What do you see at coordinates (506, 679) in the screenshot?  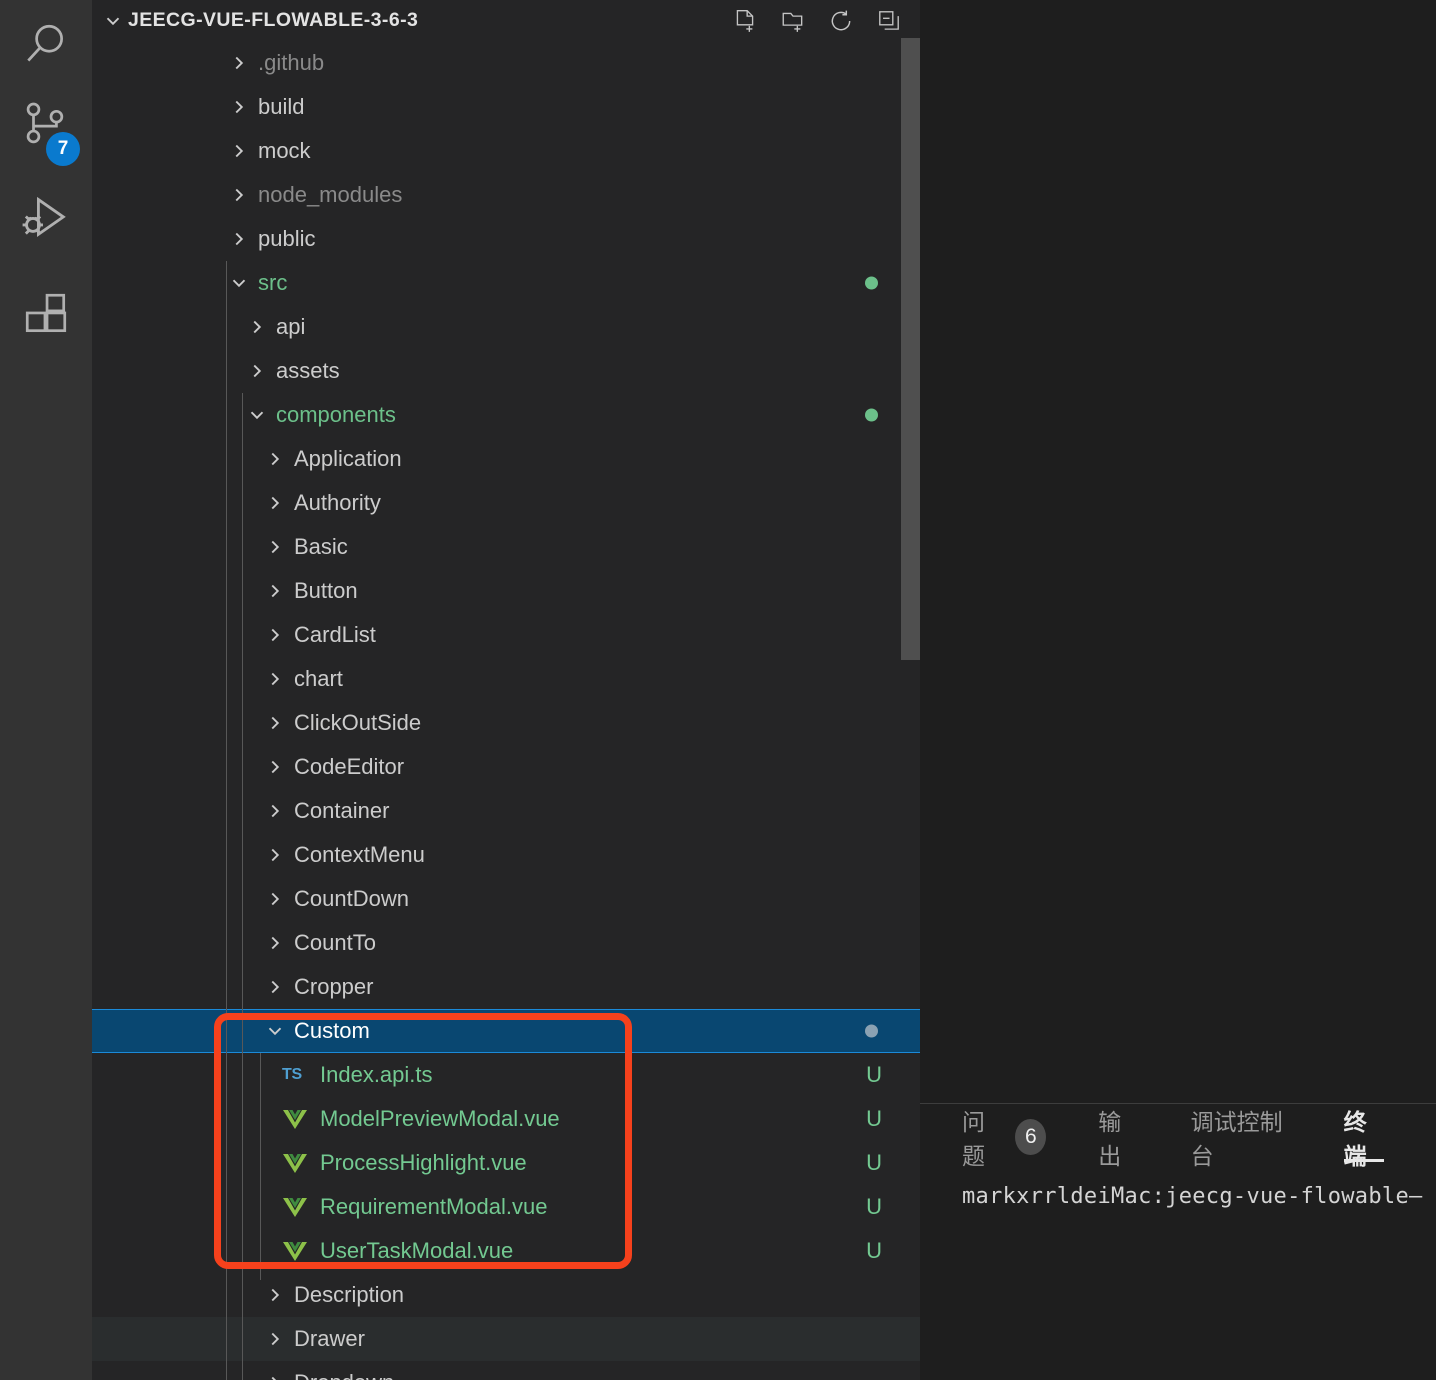 I see `tree-folder-row: chart` at bounding box center [506, 679].